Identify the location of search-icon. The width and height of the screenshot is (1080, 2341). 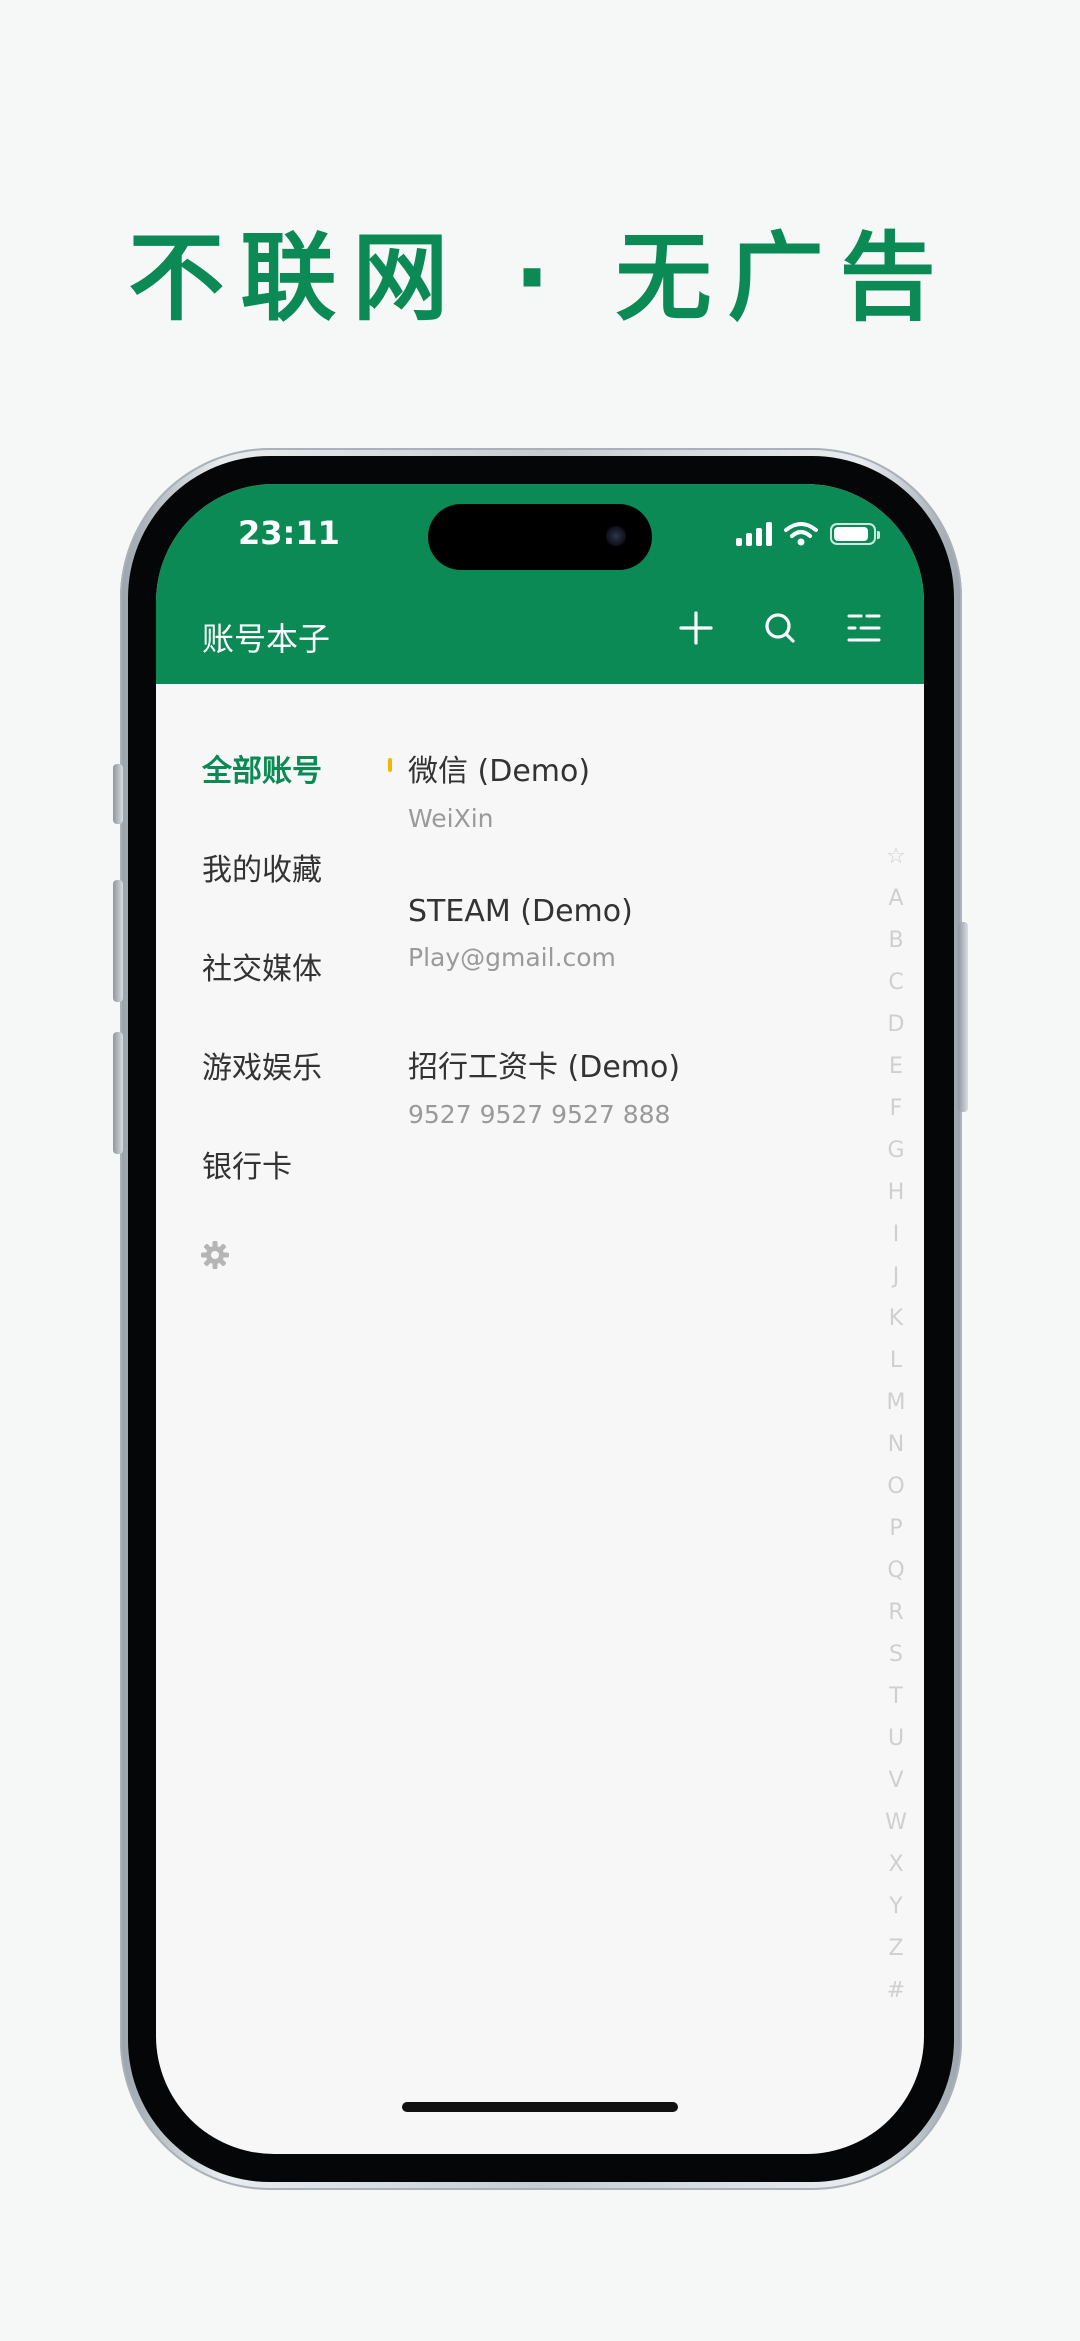
(780, 628).